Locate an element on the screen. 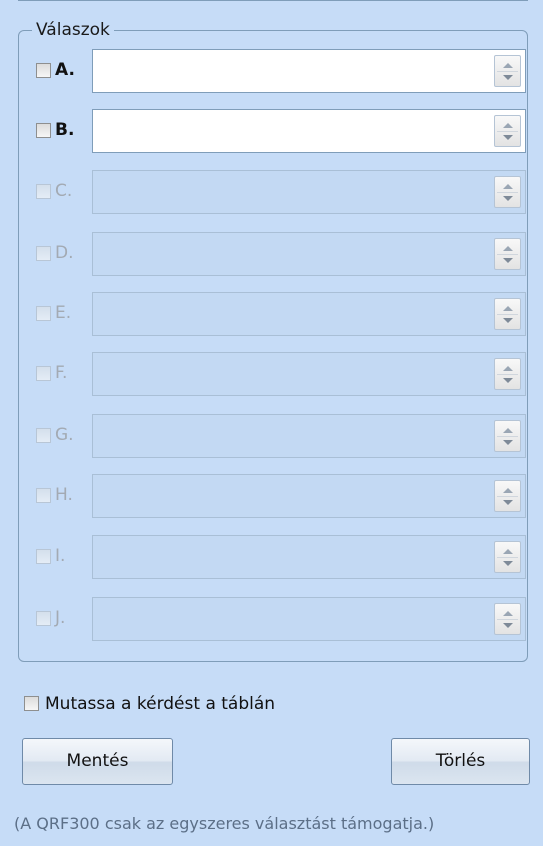  answer-input-f is located at coordinates (309, 374).